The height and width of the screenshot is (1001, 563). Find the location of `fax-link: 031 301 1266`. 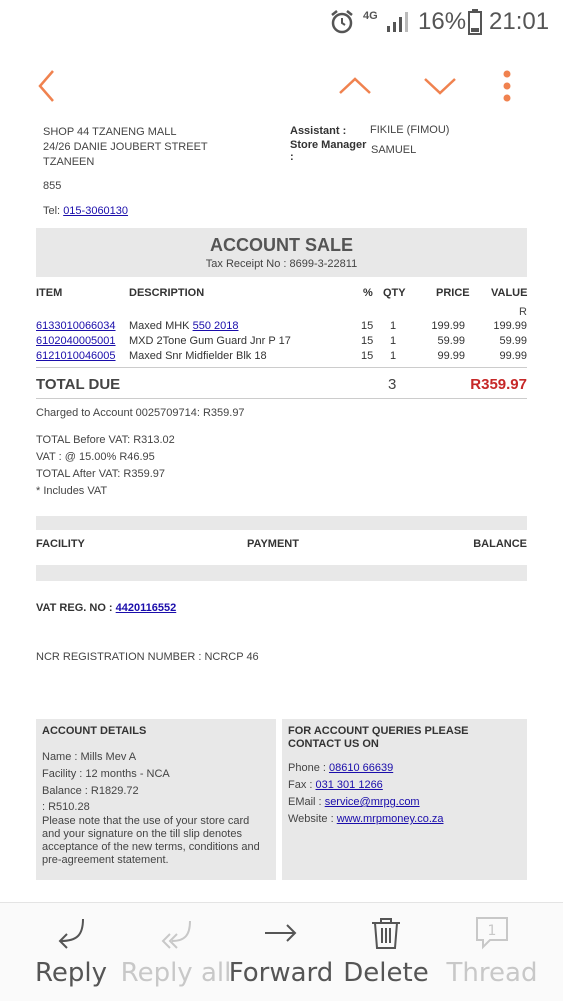

fax-link: 031 301 1266 is located at coordinates (349, 785).